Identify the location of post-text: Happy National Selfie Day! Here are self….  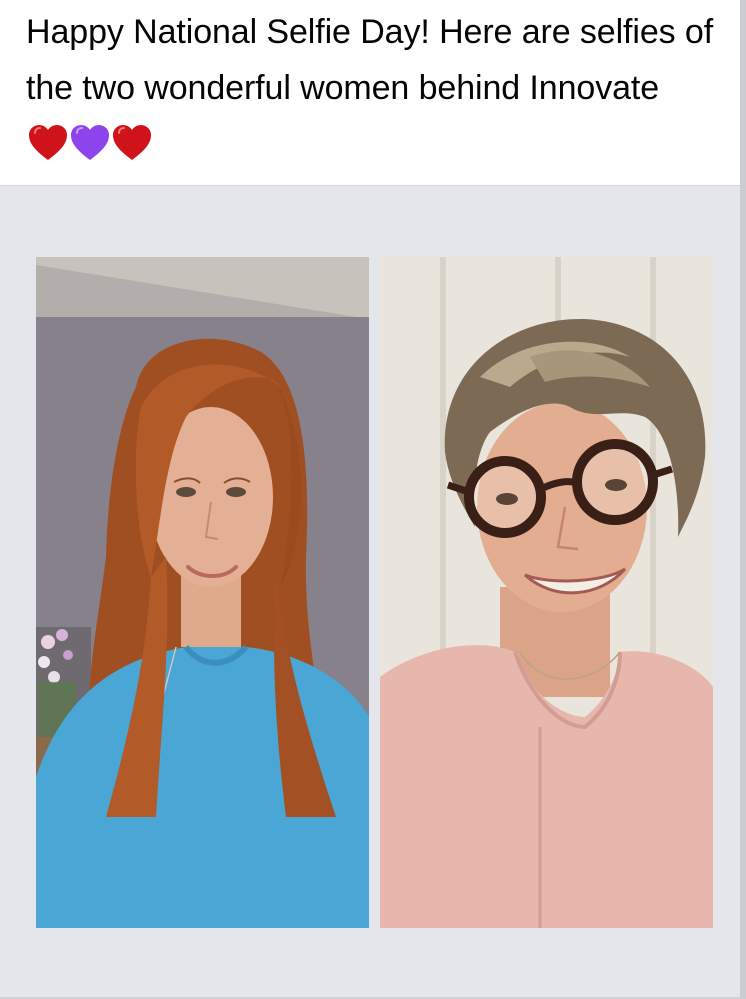
(370, 60).